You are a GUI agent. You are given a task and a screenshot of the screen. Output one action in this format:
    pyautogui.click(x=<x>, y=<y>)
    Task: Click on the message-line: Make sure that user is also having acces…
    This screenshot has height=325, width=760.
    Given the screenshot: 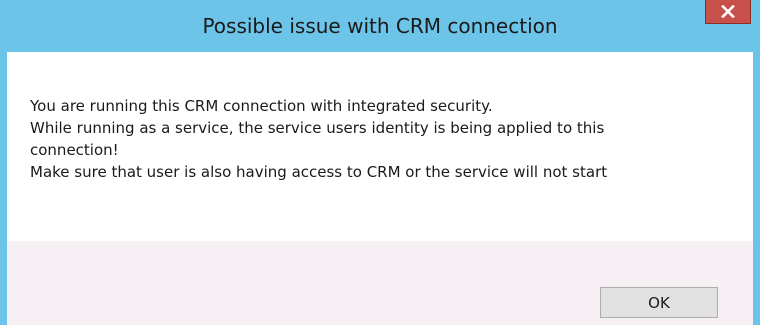 What is the action you would take?
    pyautogui.click(x=319, y=172)
    